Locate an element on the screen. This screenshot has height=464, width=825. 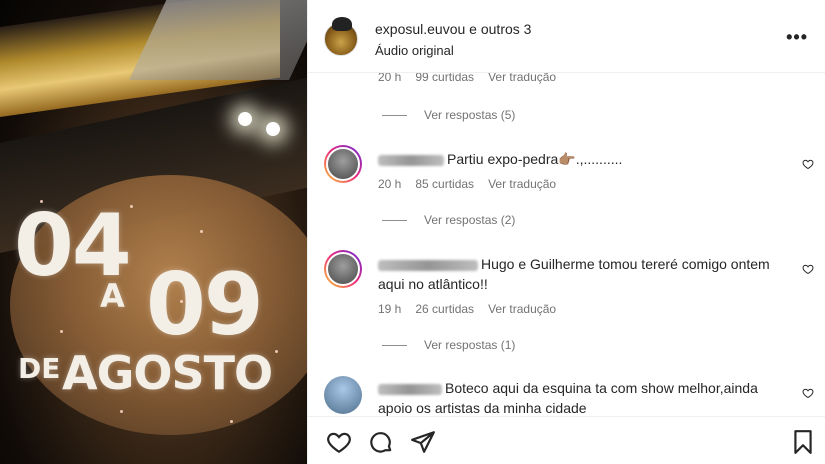
comment-time: 19 h is located at coordinates (390, 309).